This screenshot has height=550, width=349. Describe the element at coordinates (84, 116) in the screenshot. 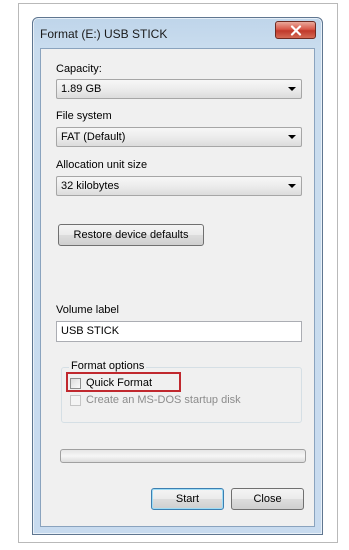

I see `file-system-label: File system` at that location.